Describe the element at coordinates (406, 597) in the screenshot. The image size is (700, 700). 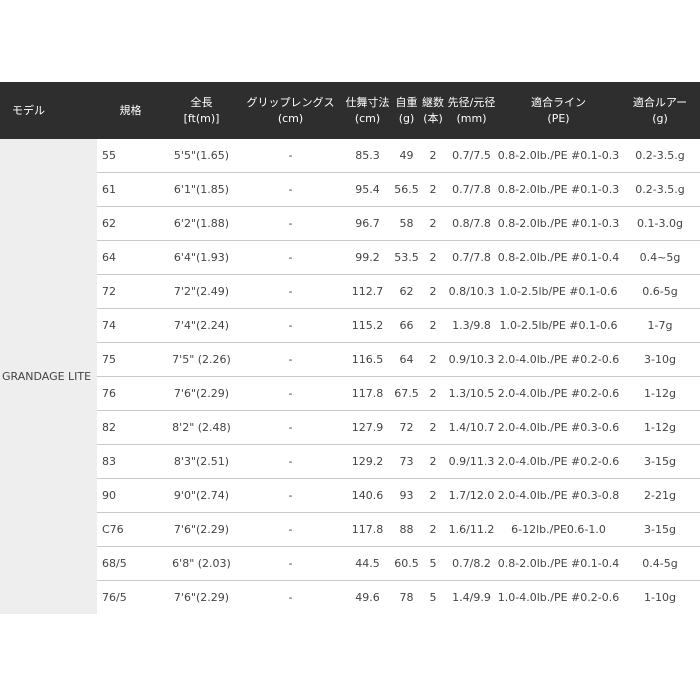
I see `cell-weight: 78` at that location.